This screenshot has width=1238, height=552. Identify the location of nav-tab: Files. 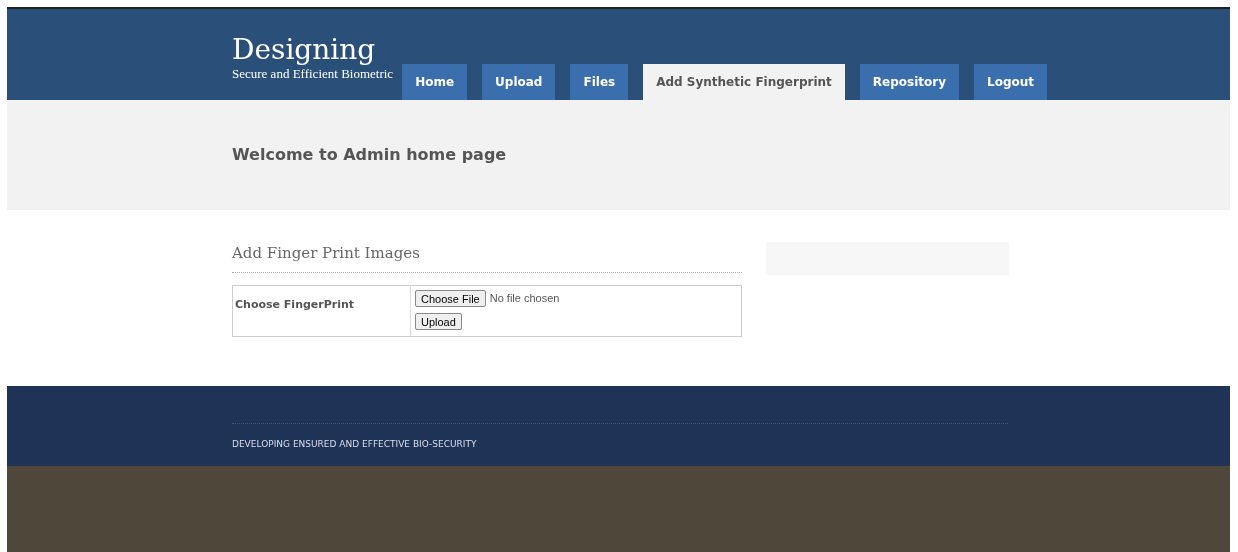
(599, 82).